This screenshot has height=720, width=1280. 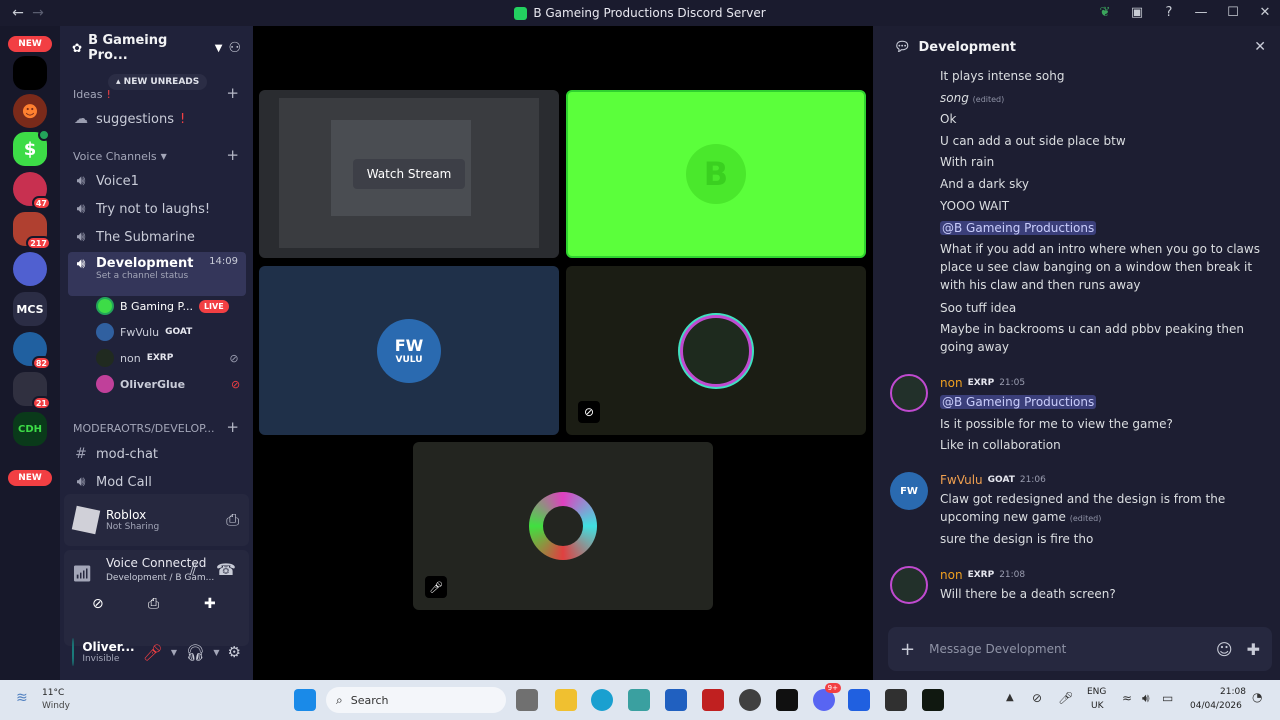 I want to click on start-icon, so click(x=305, y=700).